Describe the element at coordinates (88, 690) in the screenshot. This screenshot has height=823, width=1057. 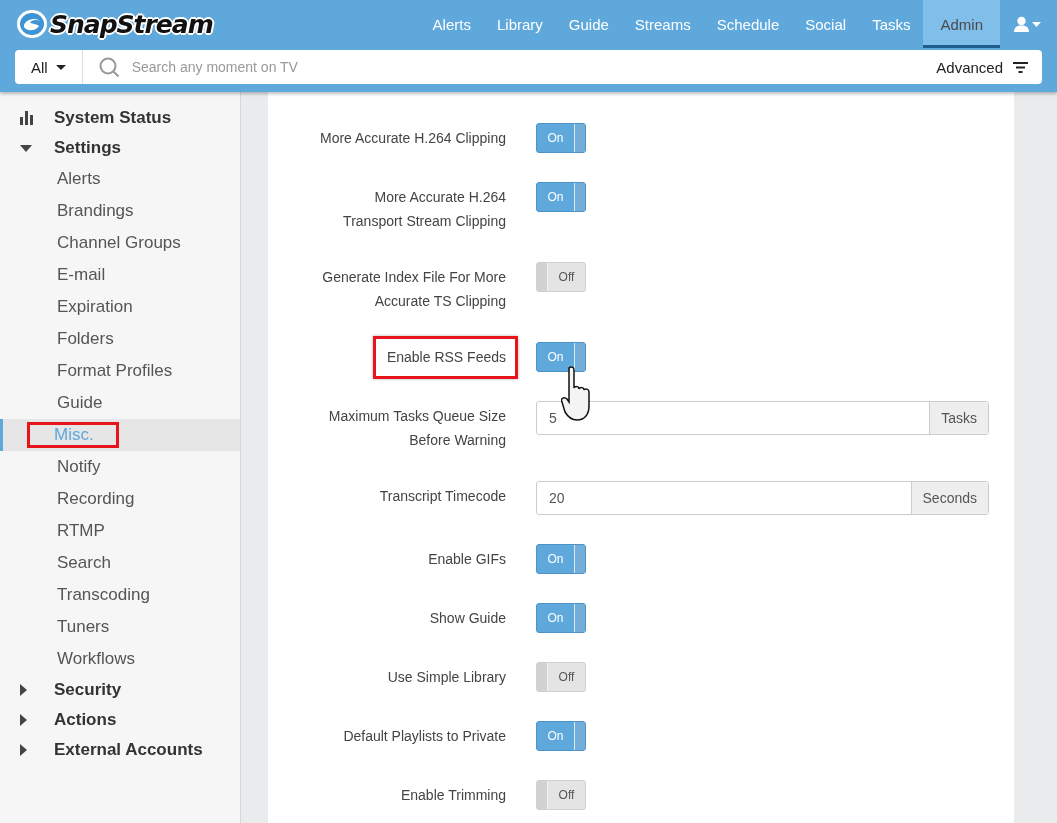
I see `sidebar-item: Security` at that location.